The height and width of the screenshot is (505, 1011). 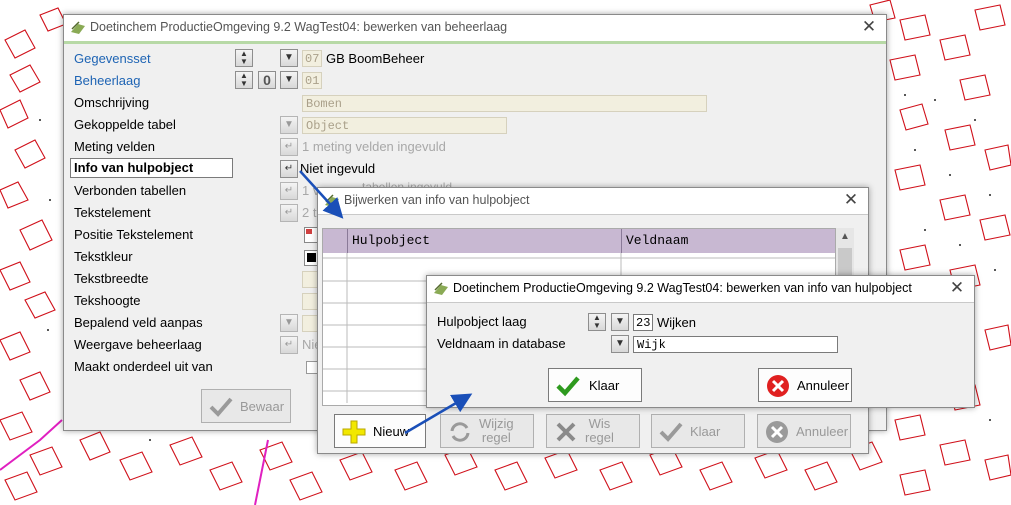 I want to click on arrow-to-edit-window, so click(x=438, y=414).